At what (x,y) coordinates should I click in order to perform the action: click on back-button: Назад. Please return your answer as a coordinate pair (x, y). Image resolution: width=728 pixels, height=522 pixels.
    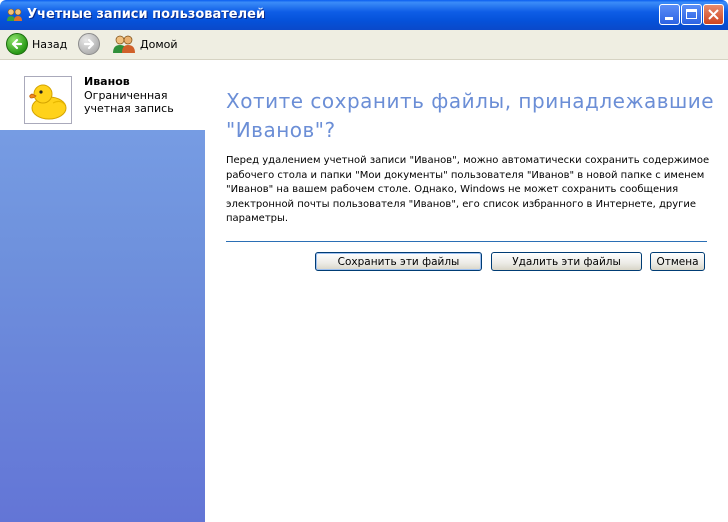
    Looking at the image, I should click on (36, 44).